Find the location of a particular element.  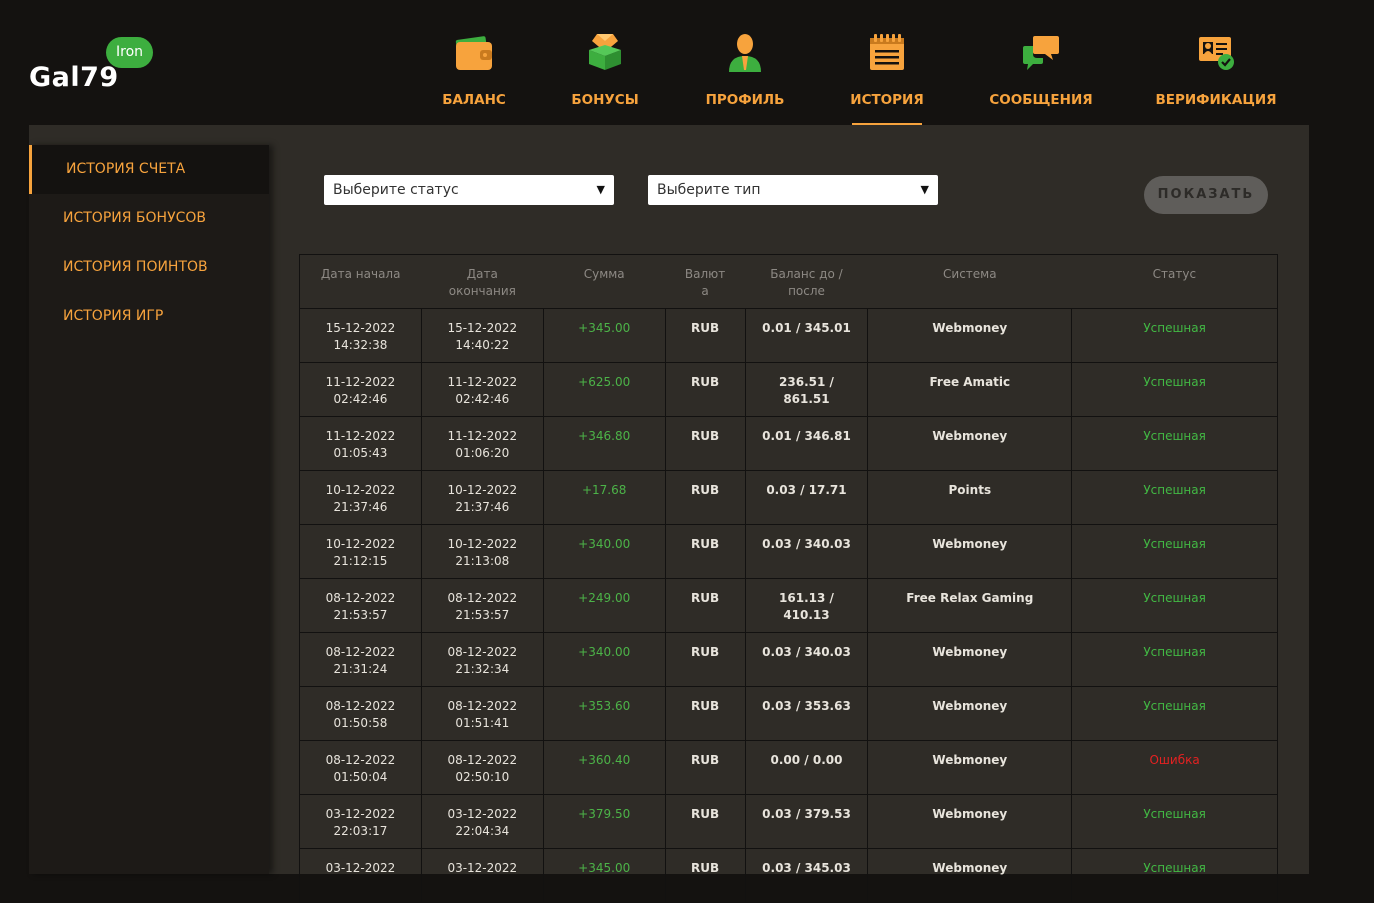

username: Gal79 is located at coordinates (74, 77).